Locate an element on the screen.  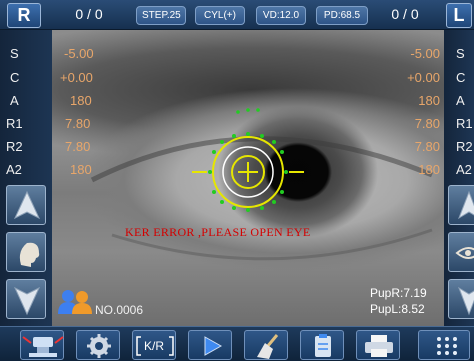
step-button: STEP.25 is located at coordinates (161, 15).